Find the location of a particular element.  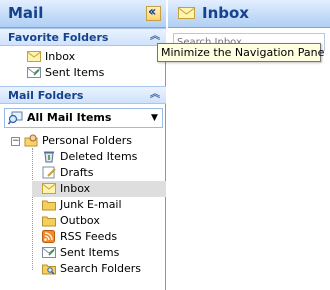

drafts-icon is located at coordinates (49, 172).